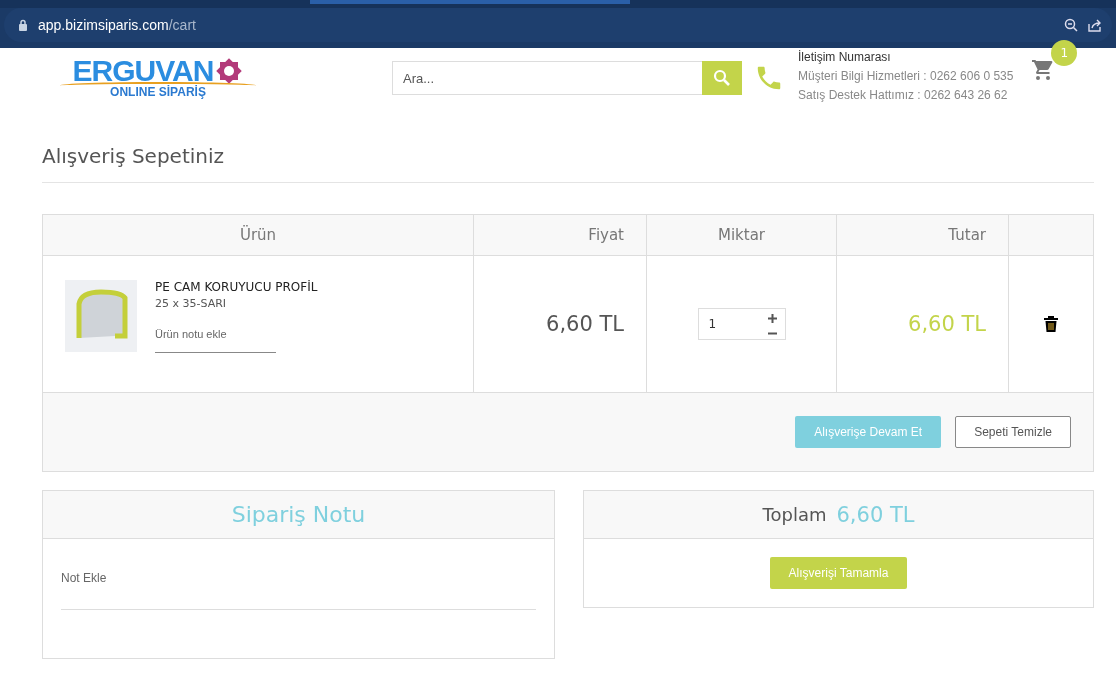  Describe the element at coordinates (947, 324) in the screenshot. I see `line-total: 6,60 TL` at that location.